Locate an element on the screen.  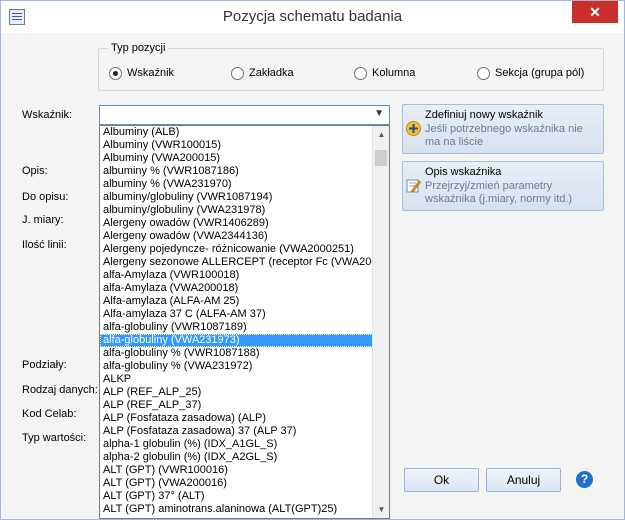
ok-button: Ok is located at coordinates (441, 480).